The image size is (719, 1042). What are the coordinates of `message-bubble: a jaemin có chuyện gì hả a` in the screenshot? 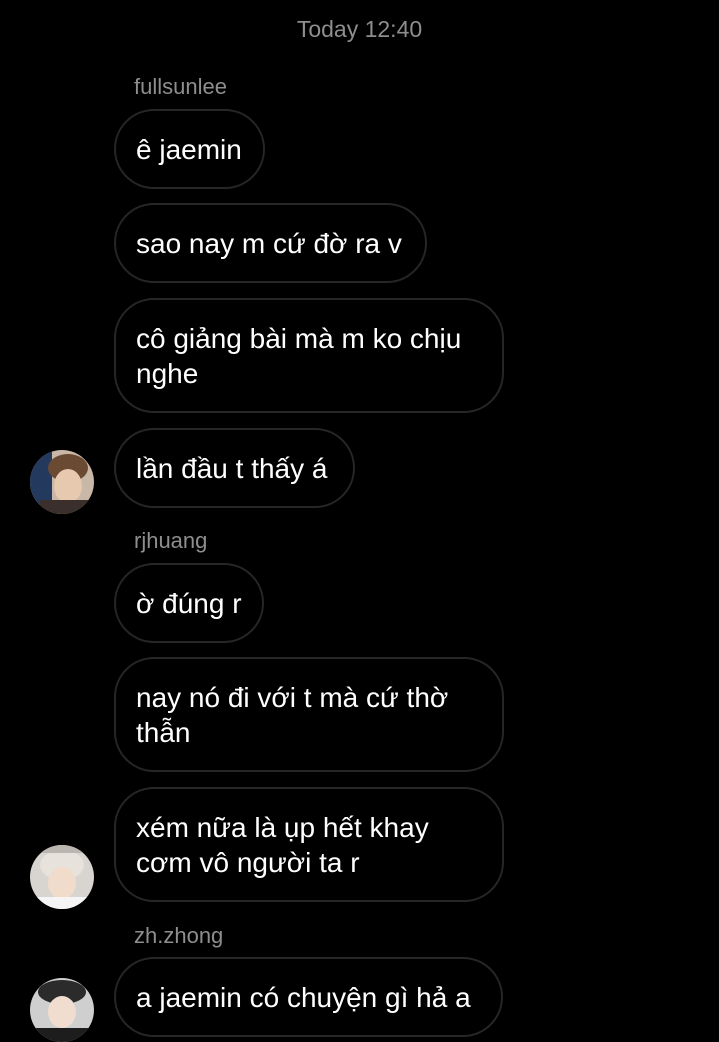 It's located at (308, 997).